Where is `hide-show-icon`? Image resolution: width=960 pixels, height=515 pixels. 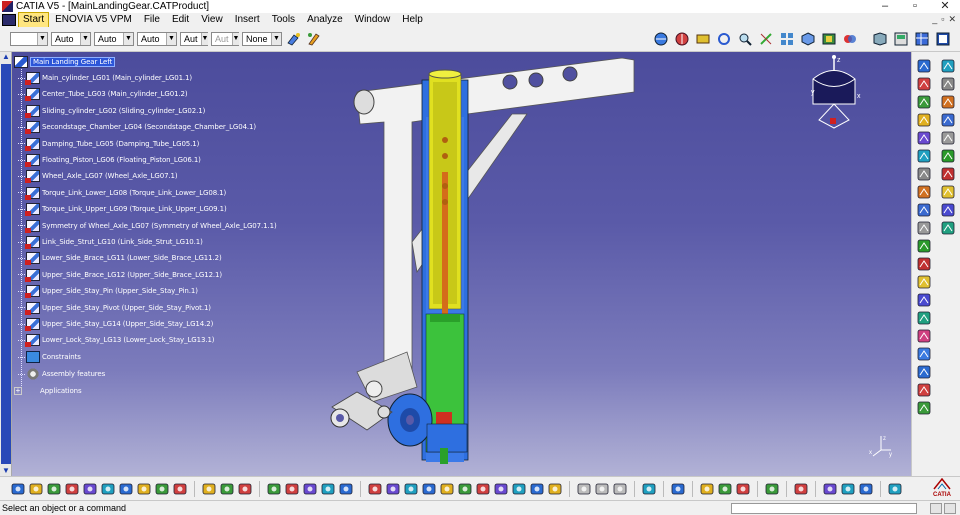 hide-show-icon is located at coordinates (850, 39).